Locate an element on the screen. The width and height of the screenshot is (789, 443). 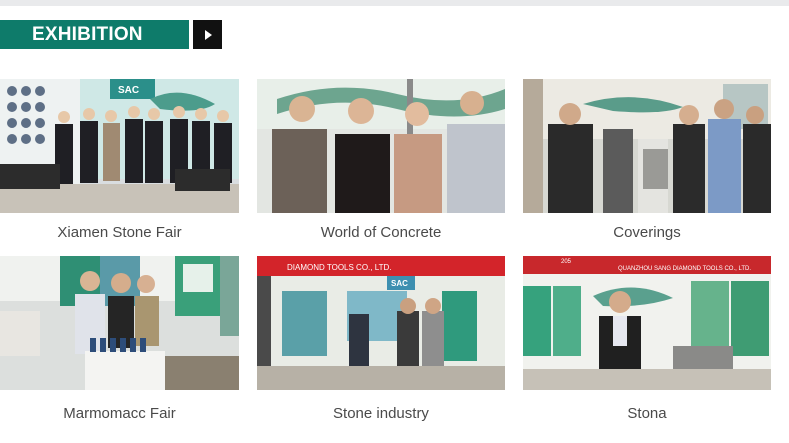
exhibition-caption: Coverings is located at coordinates (647, 232).